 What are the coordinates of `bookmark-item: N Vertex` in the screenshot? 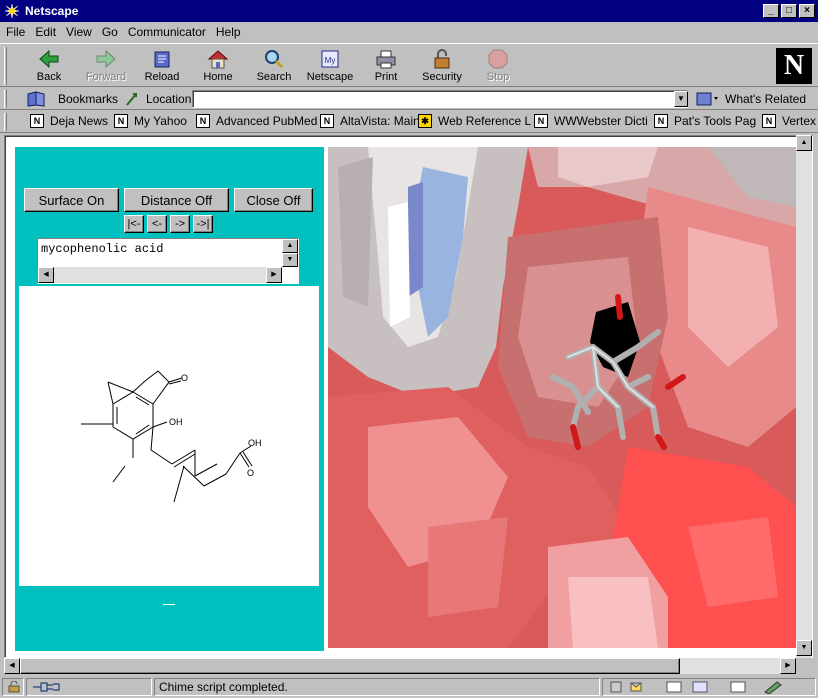 It's located at (789, 121).